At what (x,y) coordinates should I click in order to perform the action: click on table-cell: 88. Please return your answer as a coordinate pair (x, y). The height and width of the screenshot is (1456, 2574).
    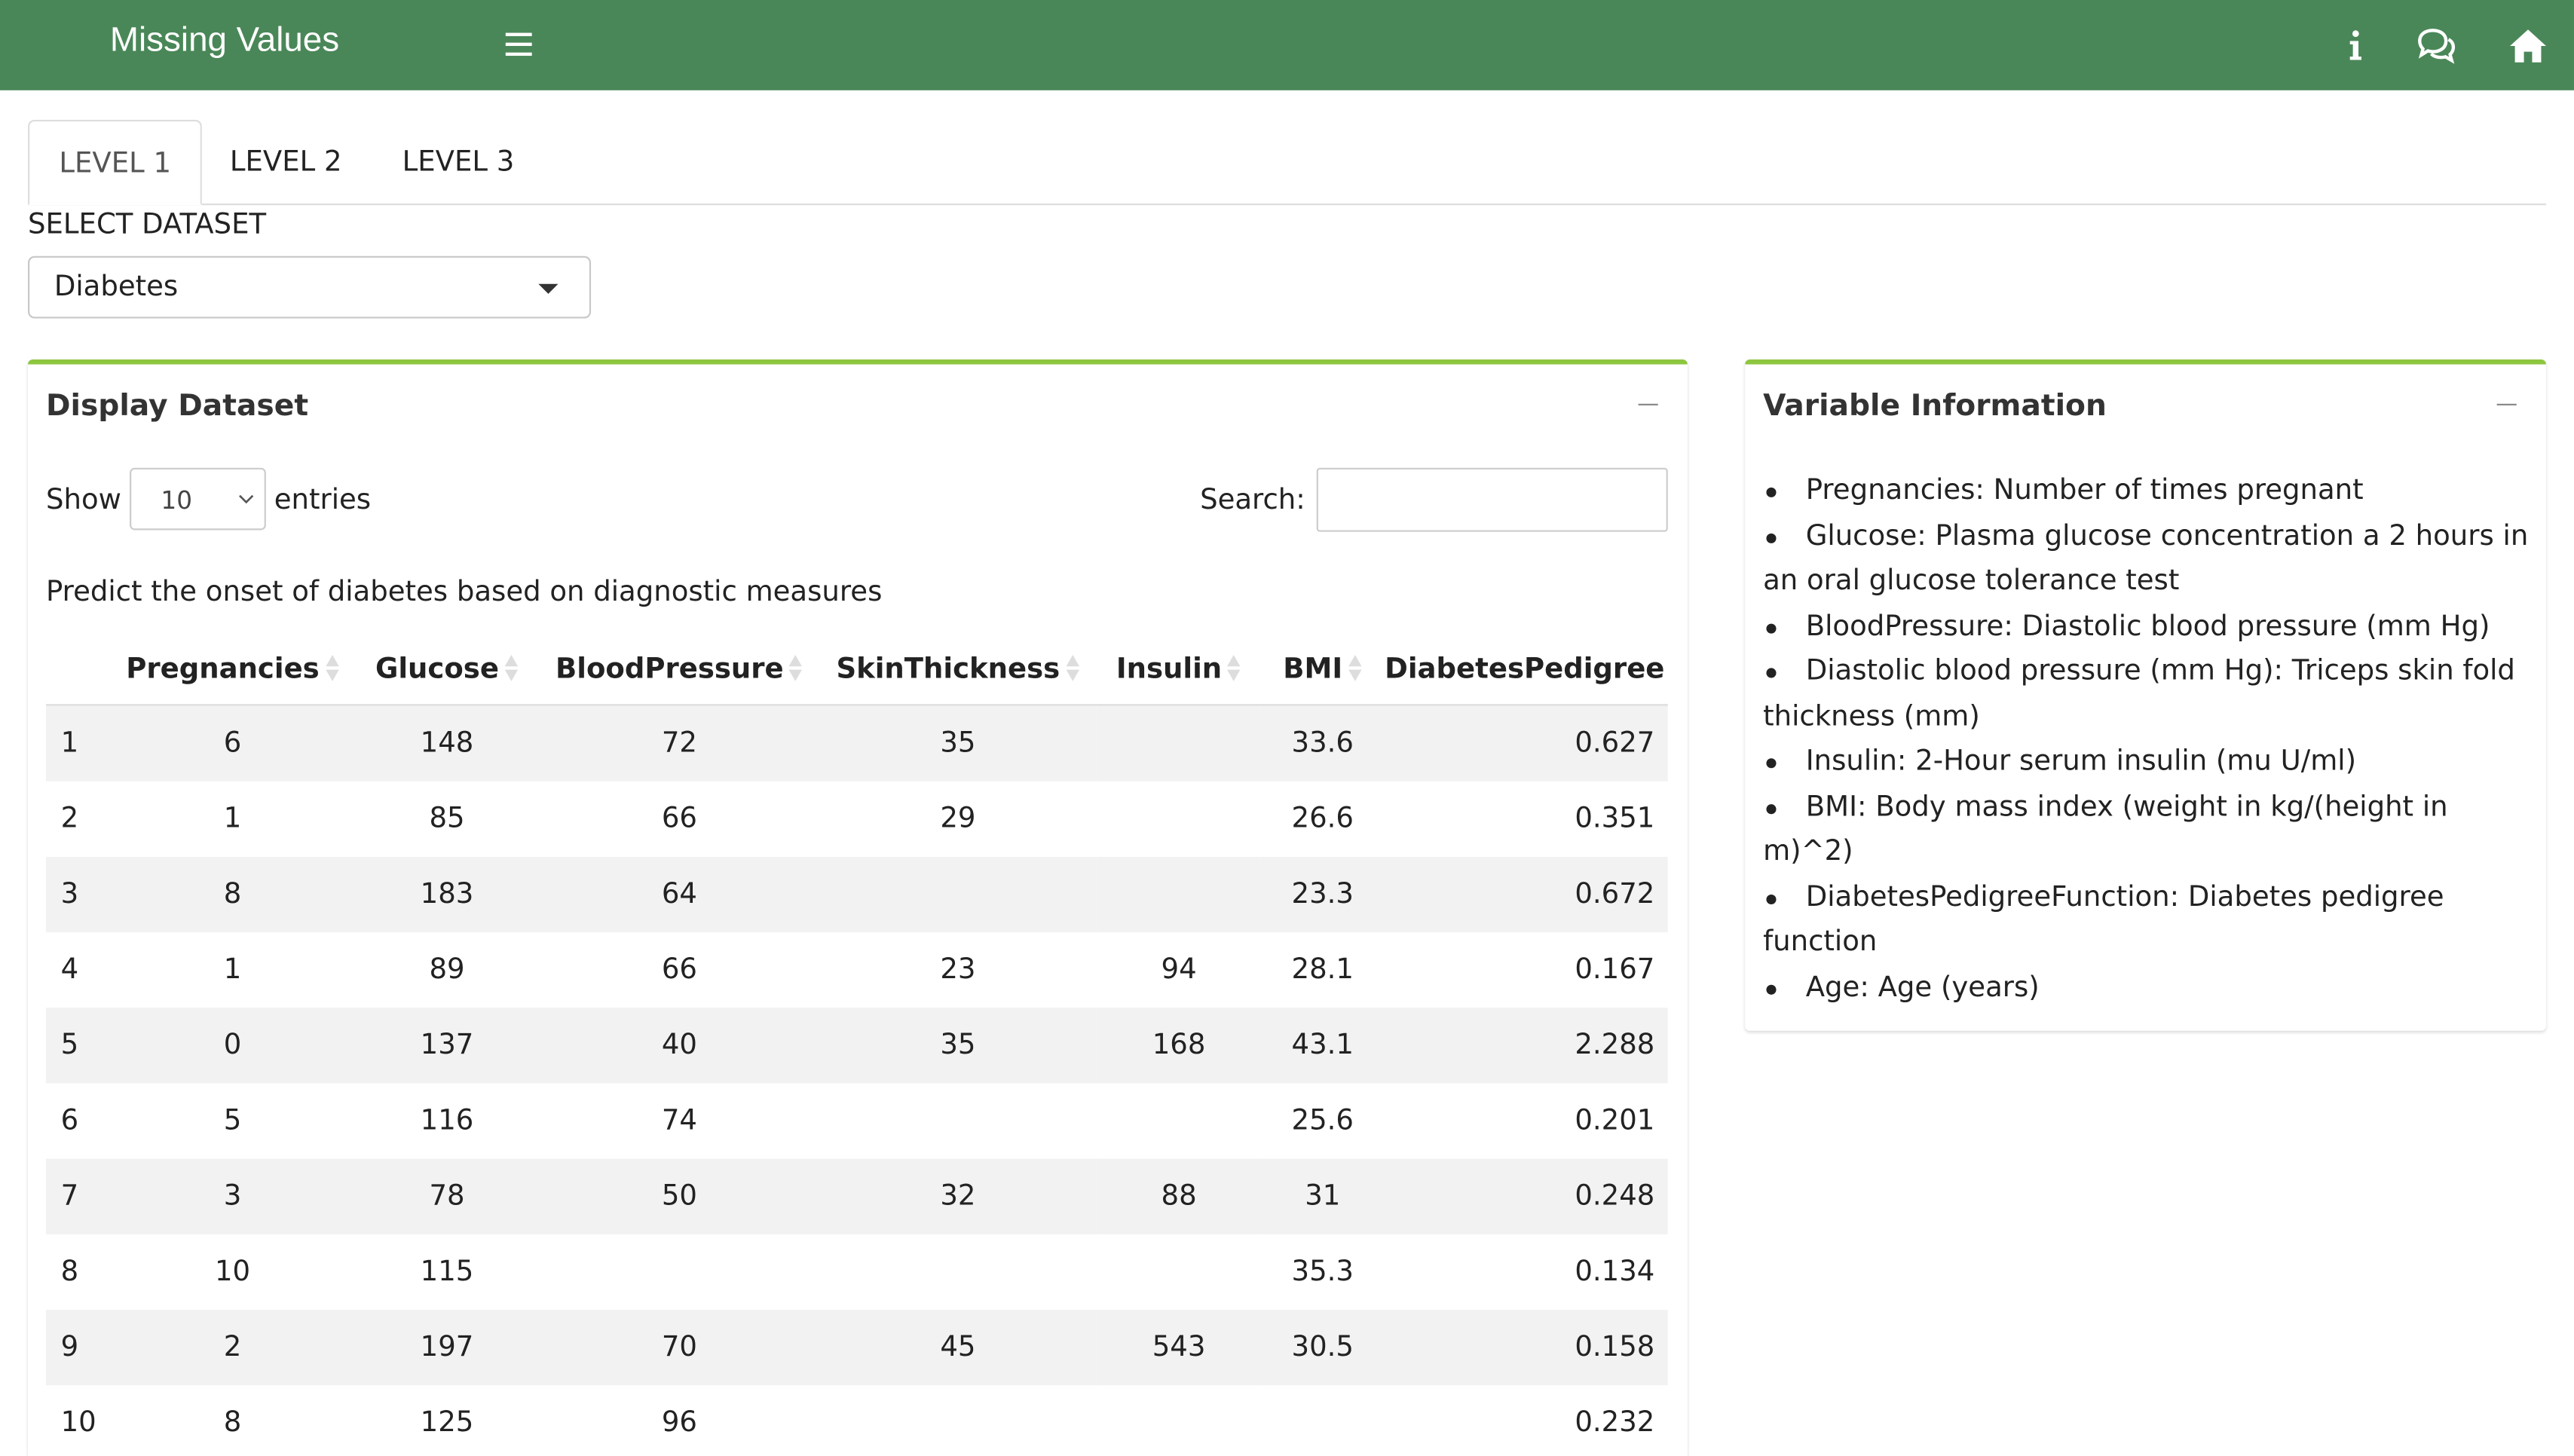
    Looking at the image, I should click on (1179, 1196).